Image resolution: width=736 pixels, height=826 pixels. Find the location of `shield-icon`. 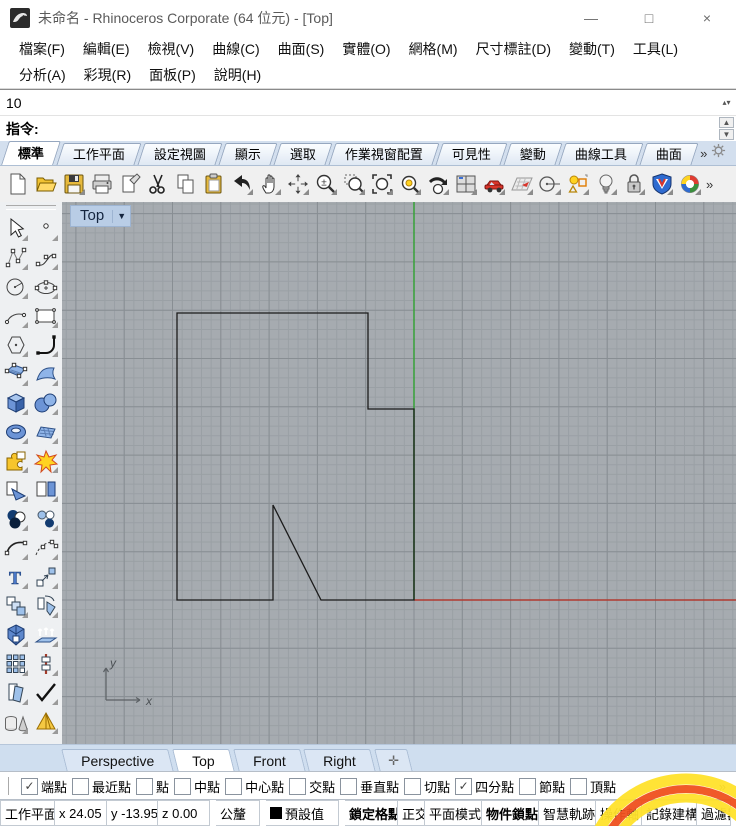

shield-icon is located at coordinates (662, 184).